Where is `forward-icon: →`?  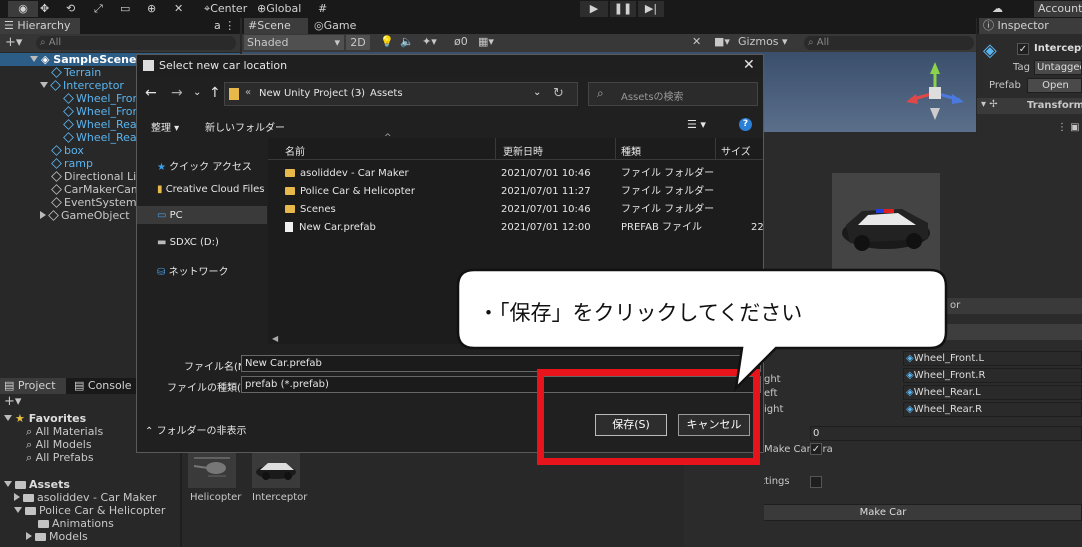
forward-icon: → is located at coordinates (177, 93).